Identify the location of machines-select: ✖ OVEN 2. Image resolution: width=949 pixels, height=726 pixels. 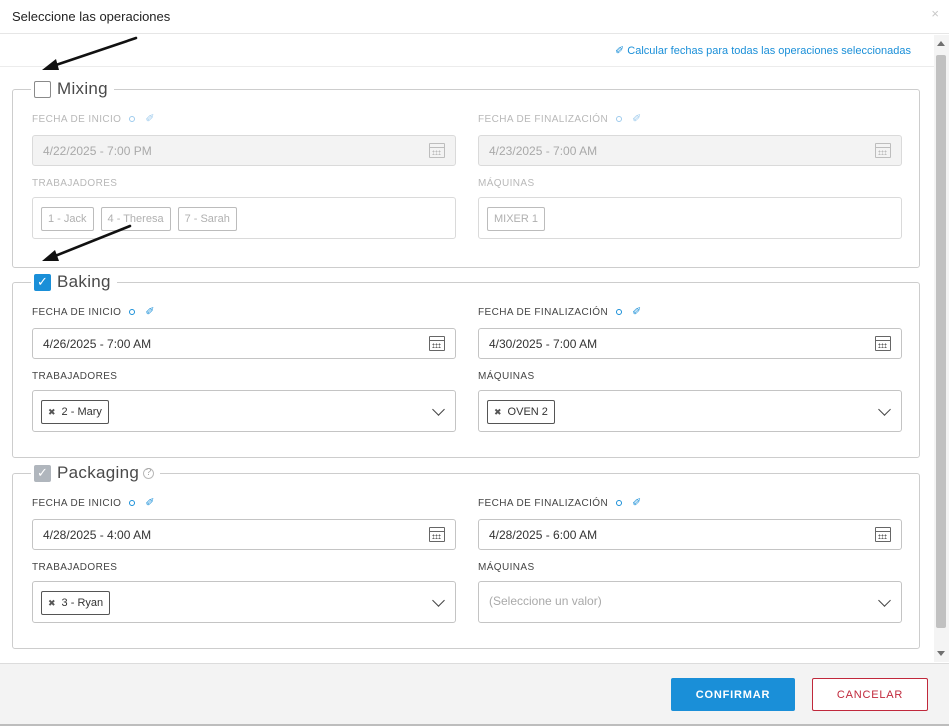
(690, 411).